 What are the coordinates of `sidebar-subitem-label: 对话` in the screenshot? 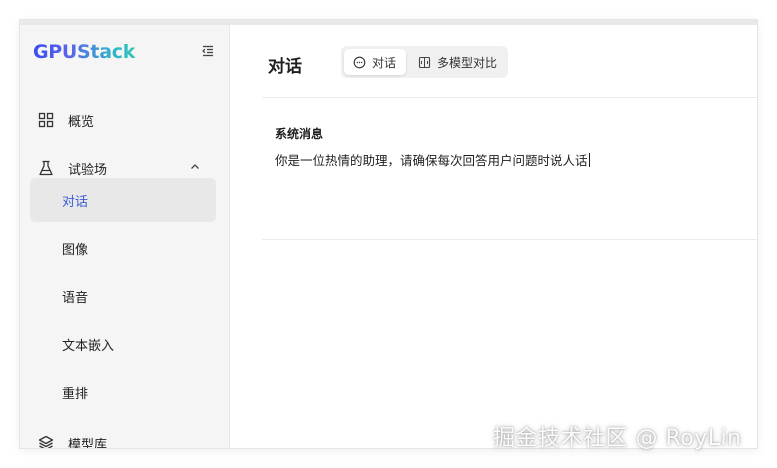 It's located at (75, 202).